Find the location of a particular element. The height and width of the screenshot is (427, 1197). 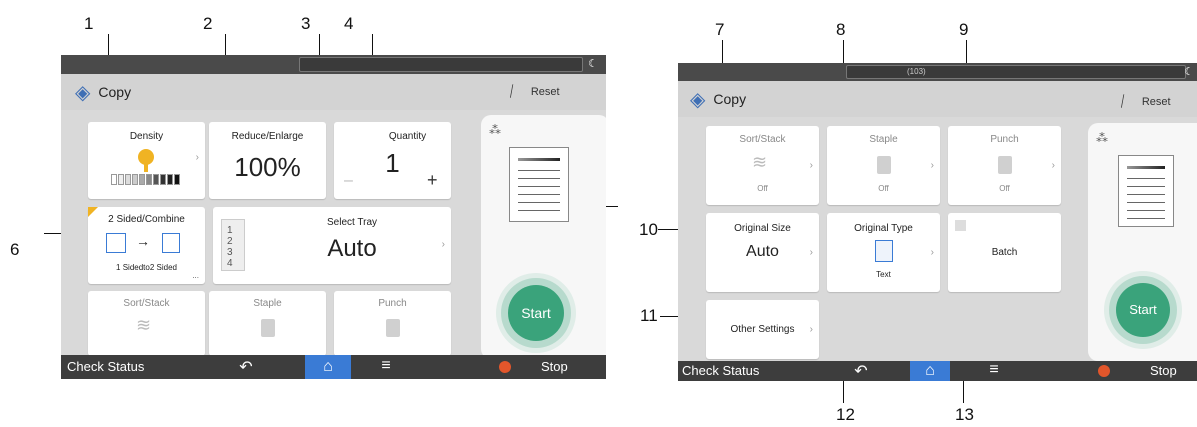

select-tray-value: Auto is located at coordinates (352, 248).